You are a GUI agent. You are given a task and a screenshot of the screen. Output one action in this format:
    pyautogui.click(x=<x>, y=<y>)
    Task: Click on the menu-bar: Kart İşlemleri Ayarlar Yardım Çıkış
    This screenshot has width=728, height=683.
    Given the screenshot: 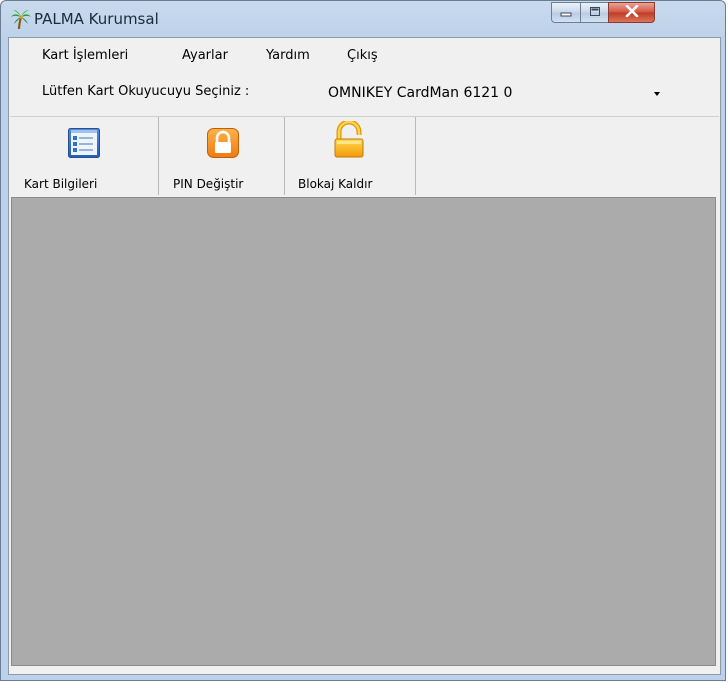 What is the action you would take?
    pyautogui.click(x=364, y=53)
    